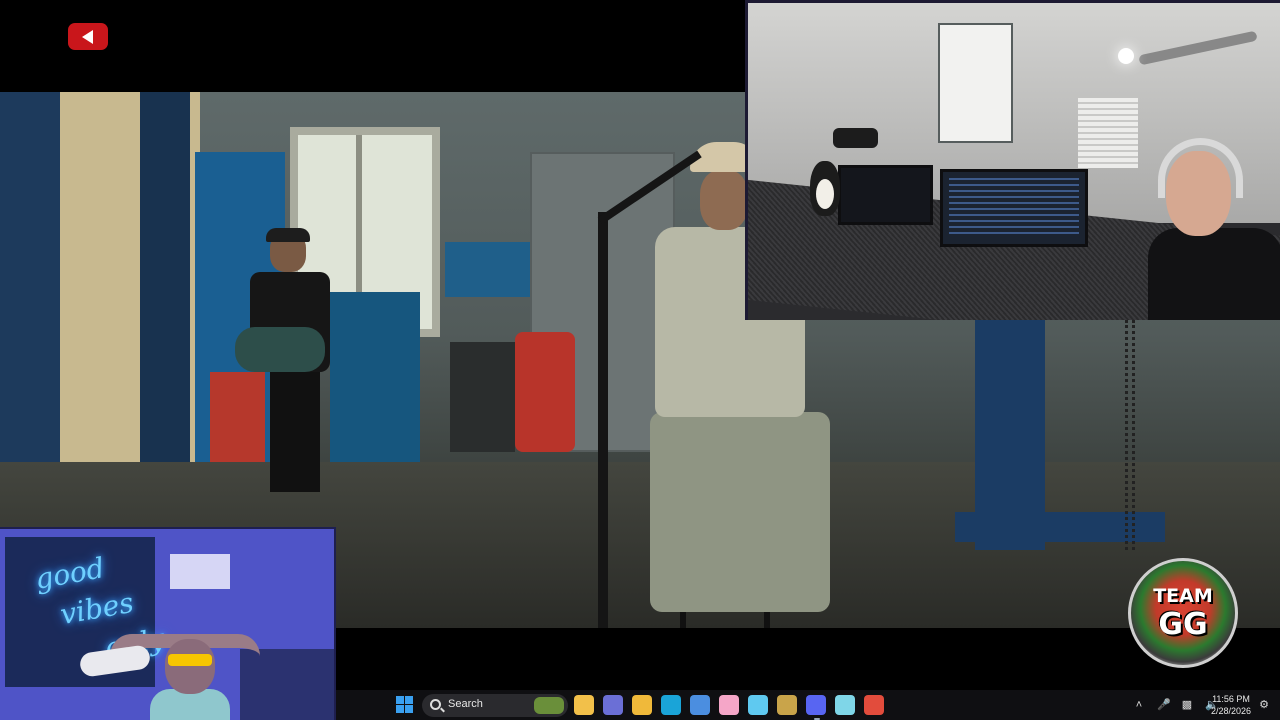 The height and width of the screenshot is (720, 1280). I want to click on mic-stand, so click(603, 420).